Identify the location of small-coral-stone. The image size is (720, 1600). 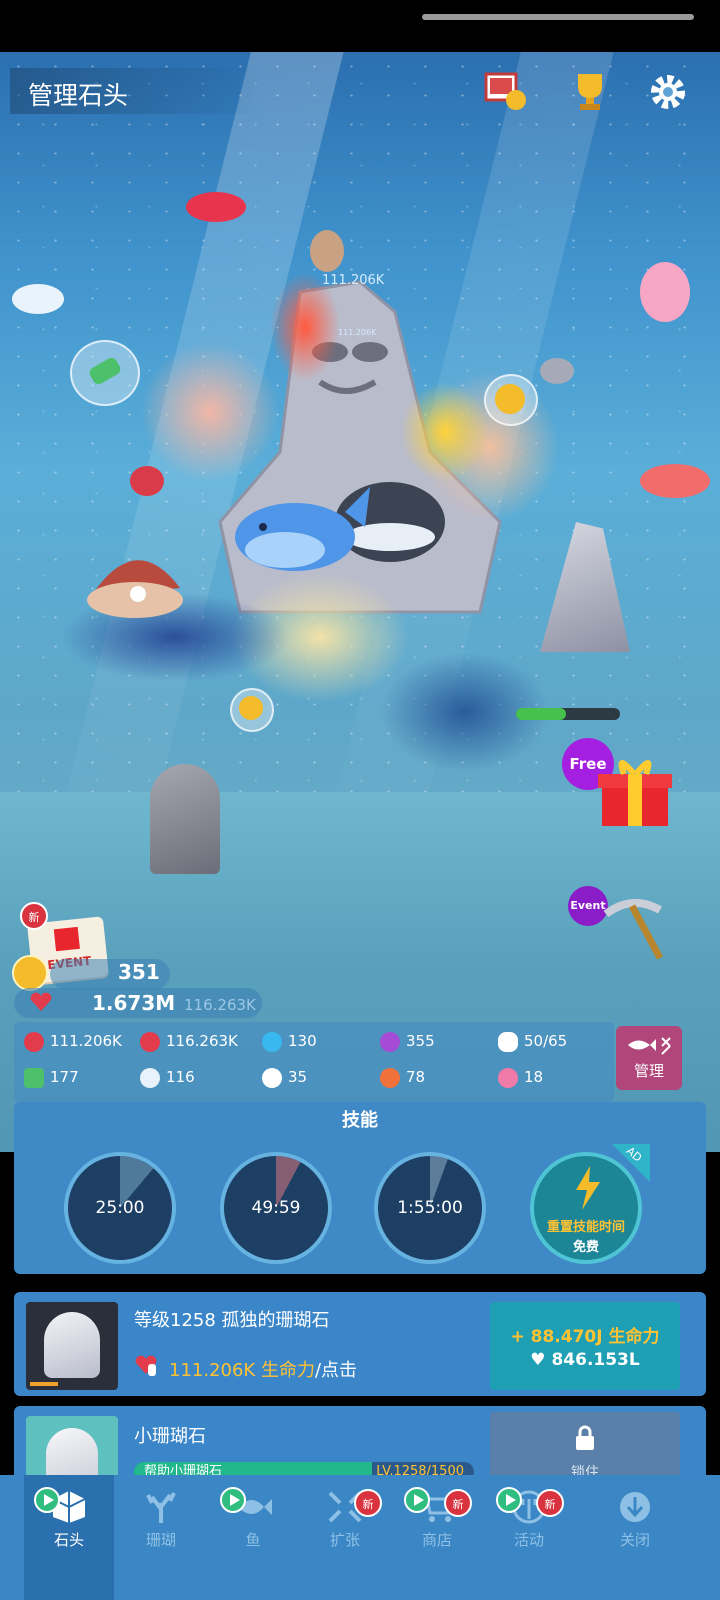
(185, 819).